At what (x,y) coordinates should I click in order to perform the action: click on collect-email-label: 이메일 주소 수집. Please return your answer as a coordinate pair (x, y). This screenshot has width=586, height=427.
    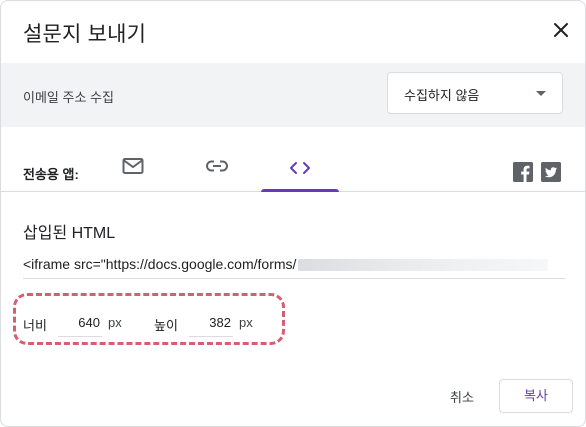
    Looking at the image, I should click on (68, 97).